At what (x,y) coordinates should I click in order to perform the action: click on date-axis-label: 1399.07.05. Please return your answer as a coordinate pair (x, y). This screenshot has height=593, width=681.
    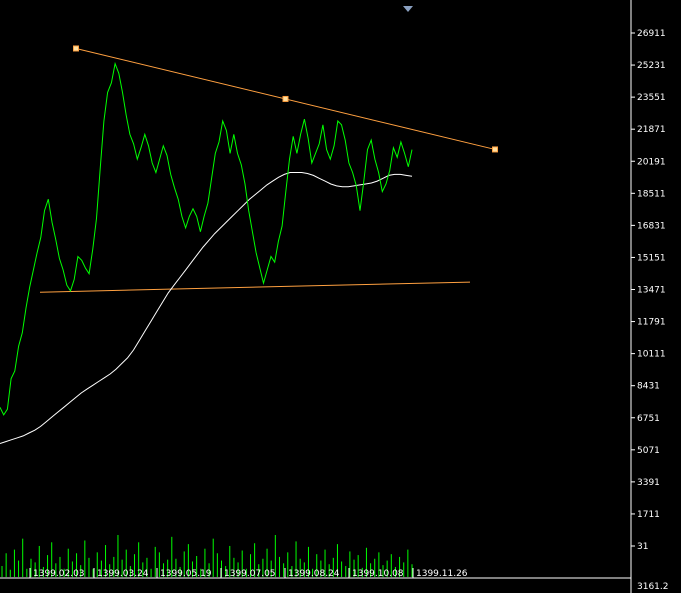
    Looking at the image, I should click on (250, 574).